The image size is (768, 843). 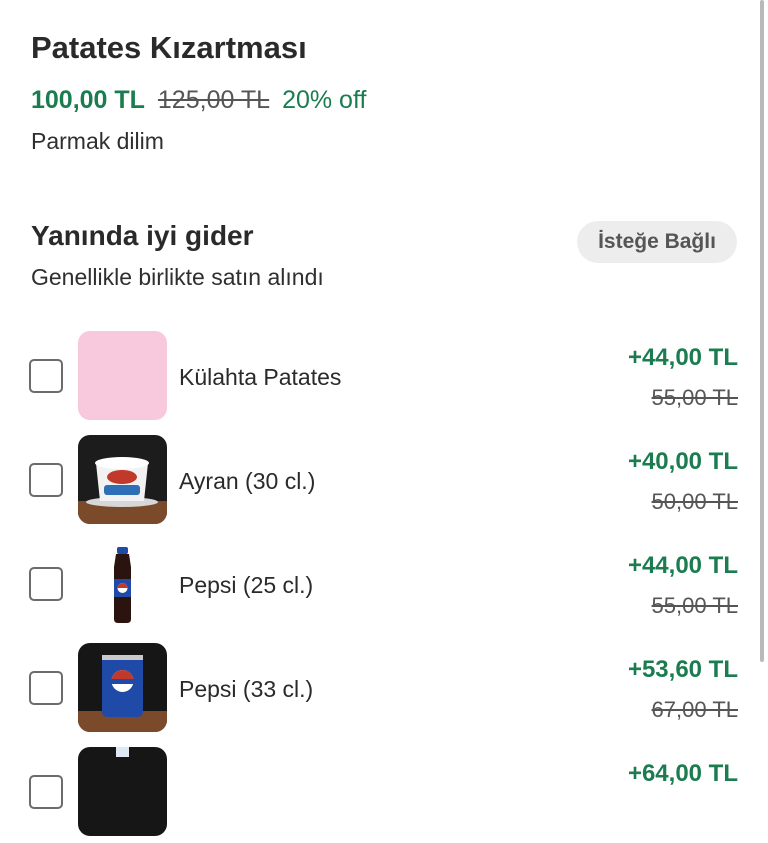 I want to click on addon-price: +40,00 TL, so click(x=682, y=461).